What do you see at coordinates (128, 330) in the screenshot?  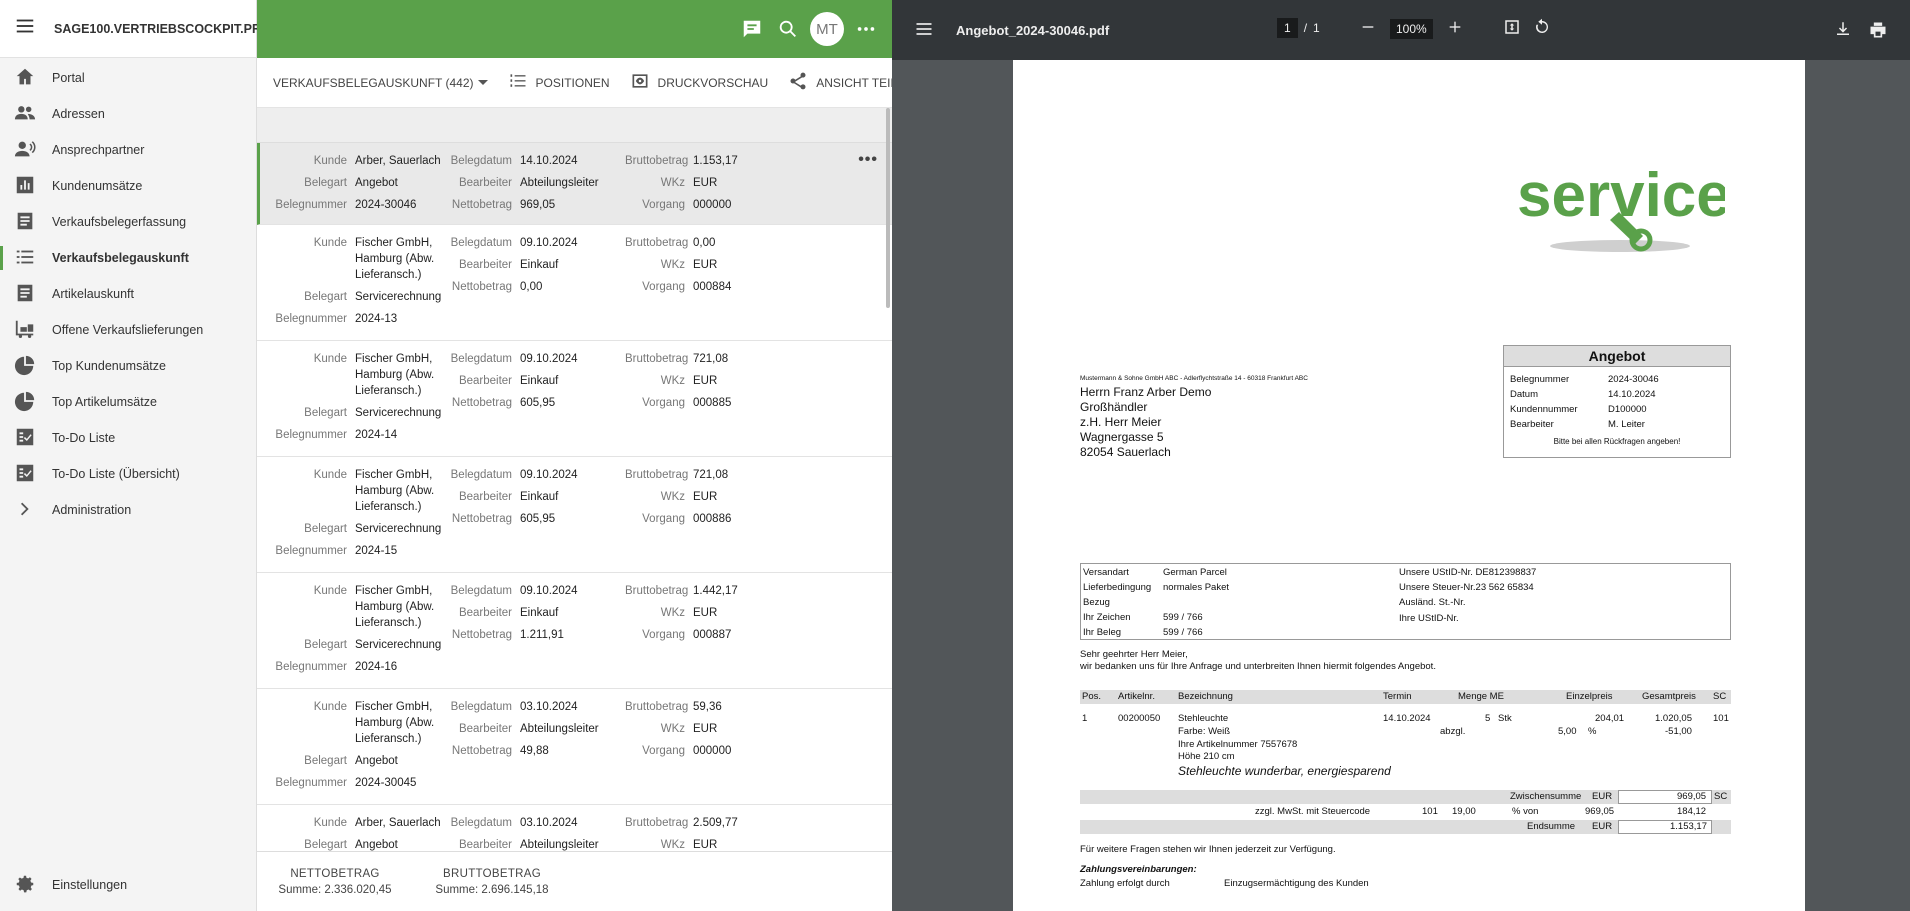 I see `sidebar-item-offene-verkaufslieferungen: Offene Verkaufslieferungen` at bounding box center [128, 330].